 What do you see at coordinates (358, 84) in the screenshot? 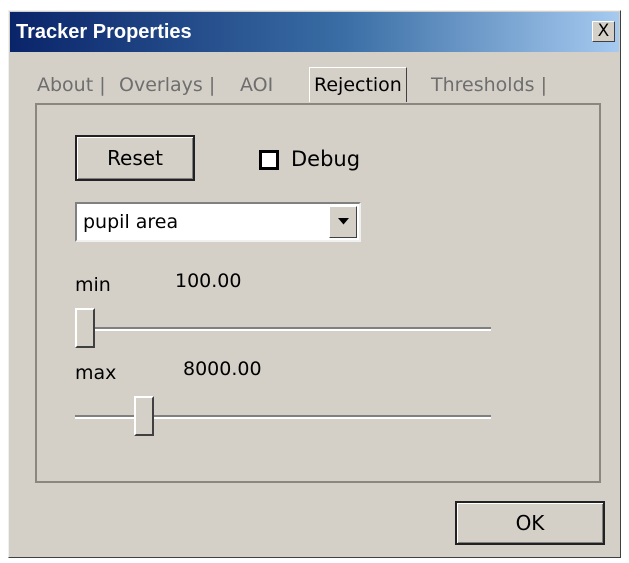
I see `tab-rejection: Rejection` at bounding box center [358, 84].